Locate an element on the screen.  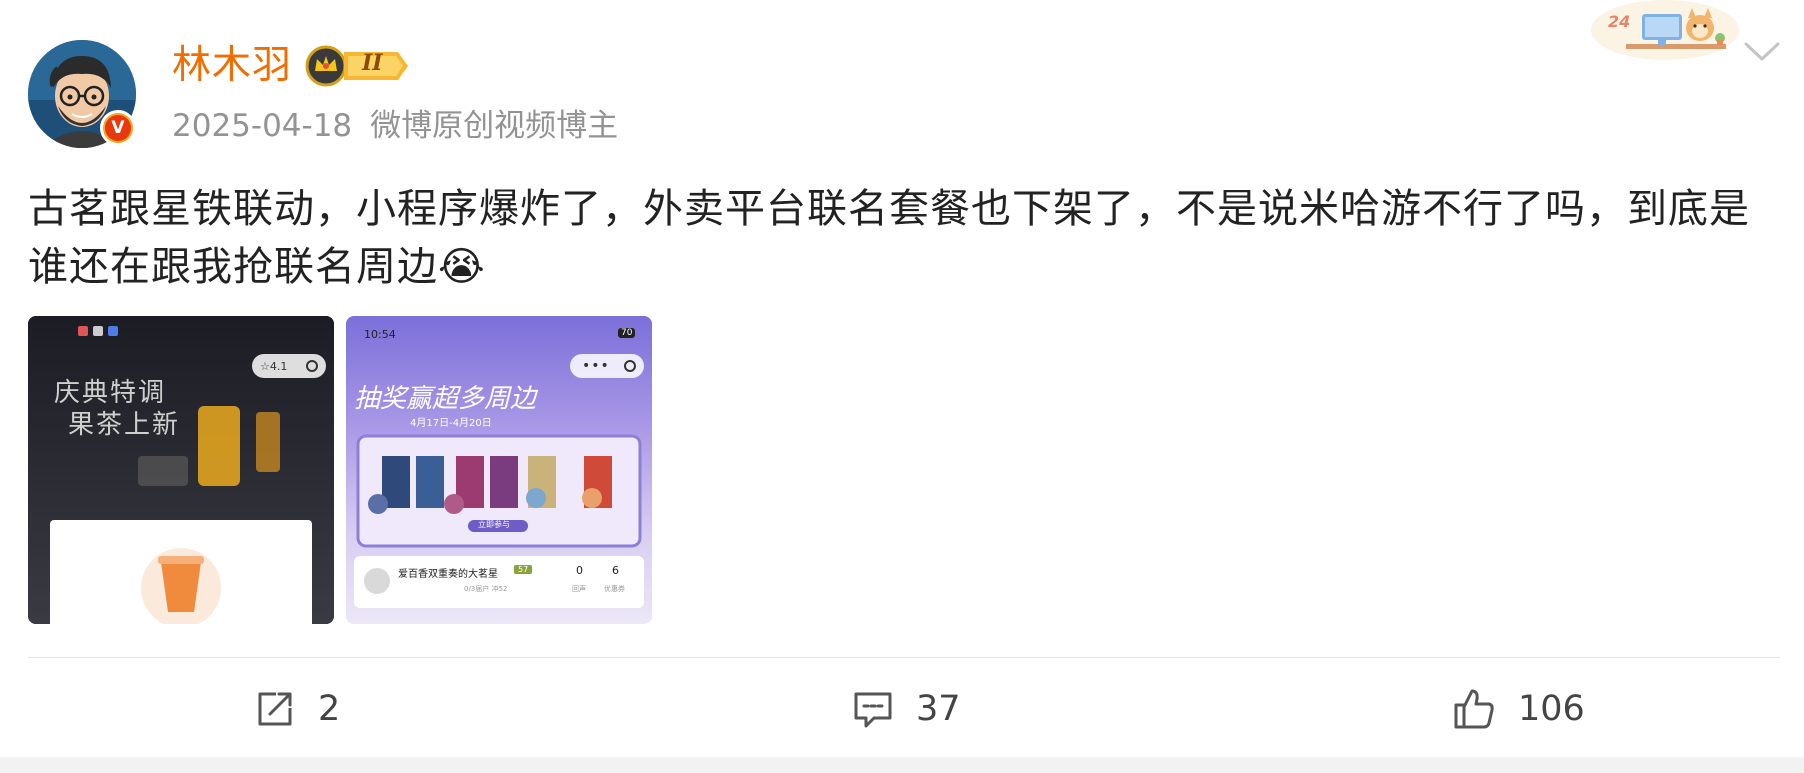
post-menu-chevron-icon is located at coordinates (1762, 54).